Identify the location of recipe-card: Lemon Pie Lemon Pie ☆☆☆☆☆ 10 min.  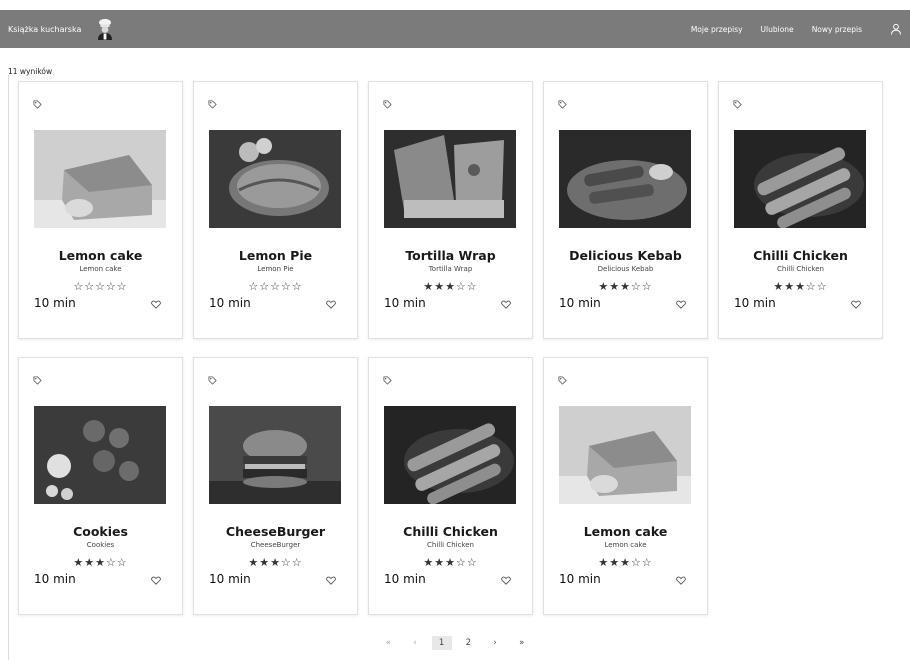
(275, 210).